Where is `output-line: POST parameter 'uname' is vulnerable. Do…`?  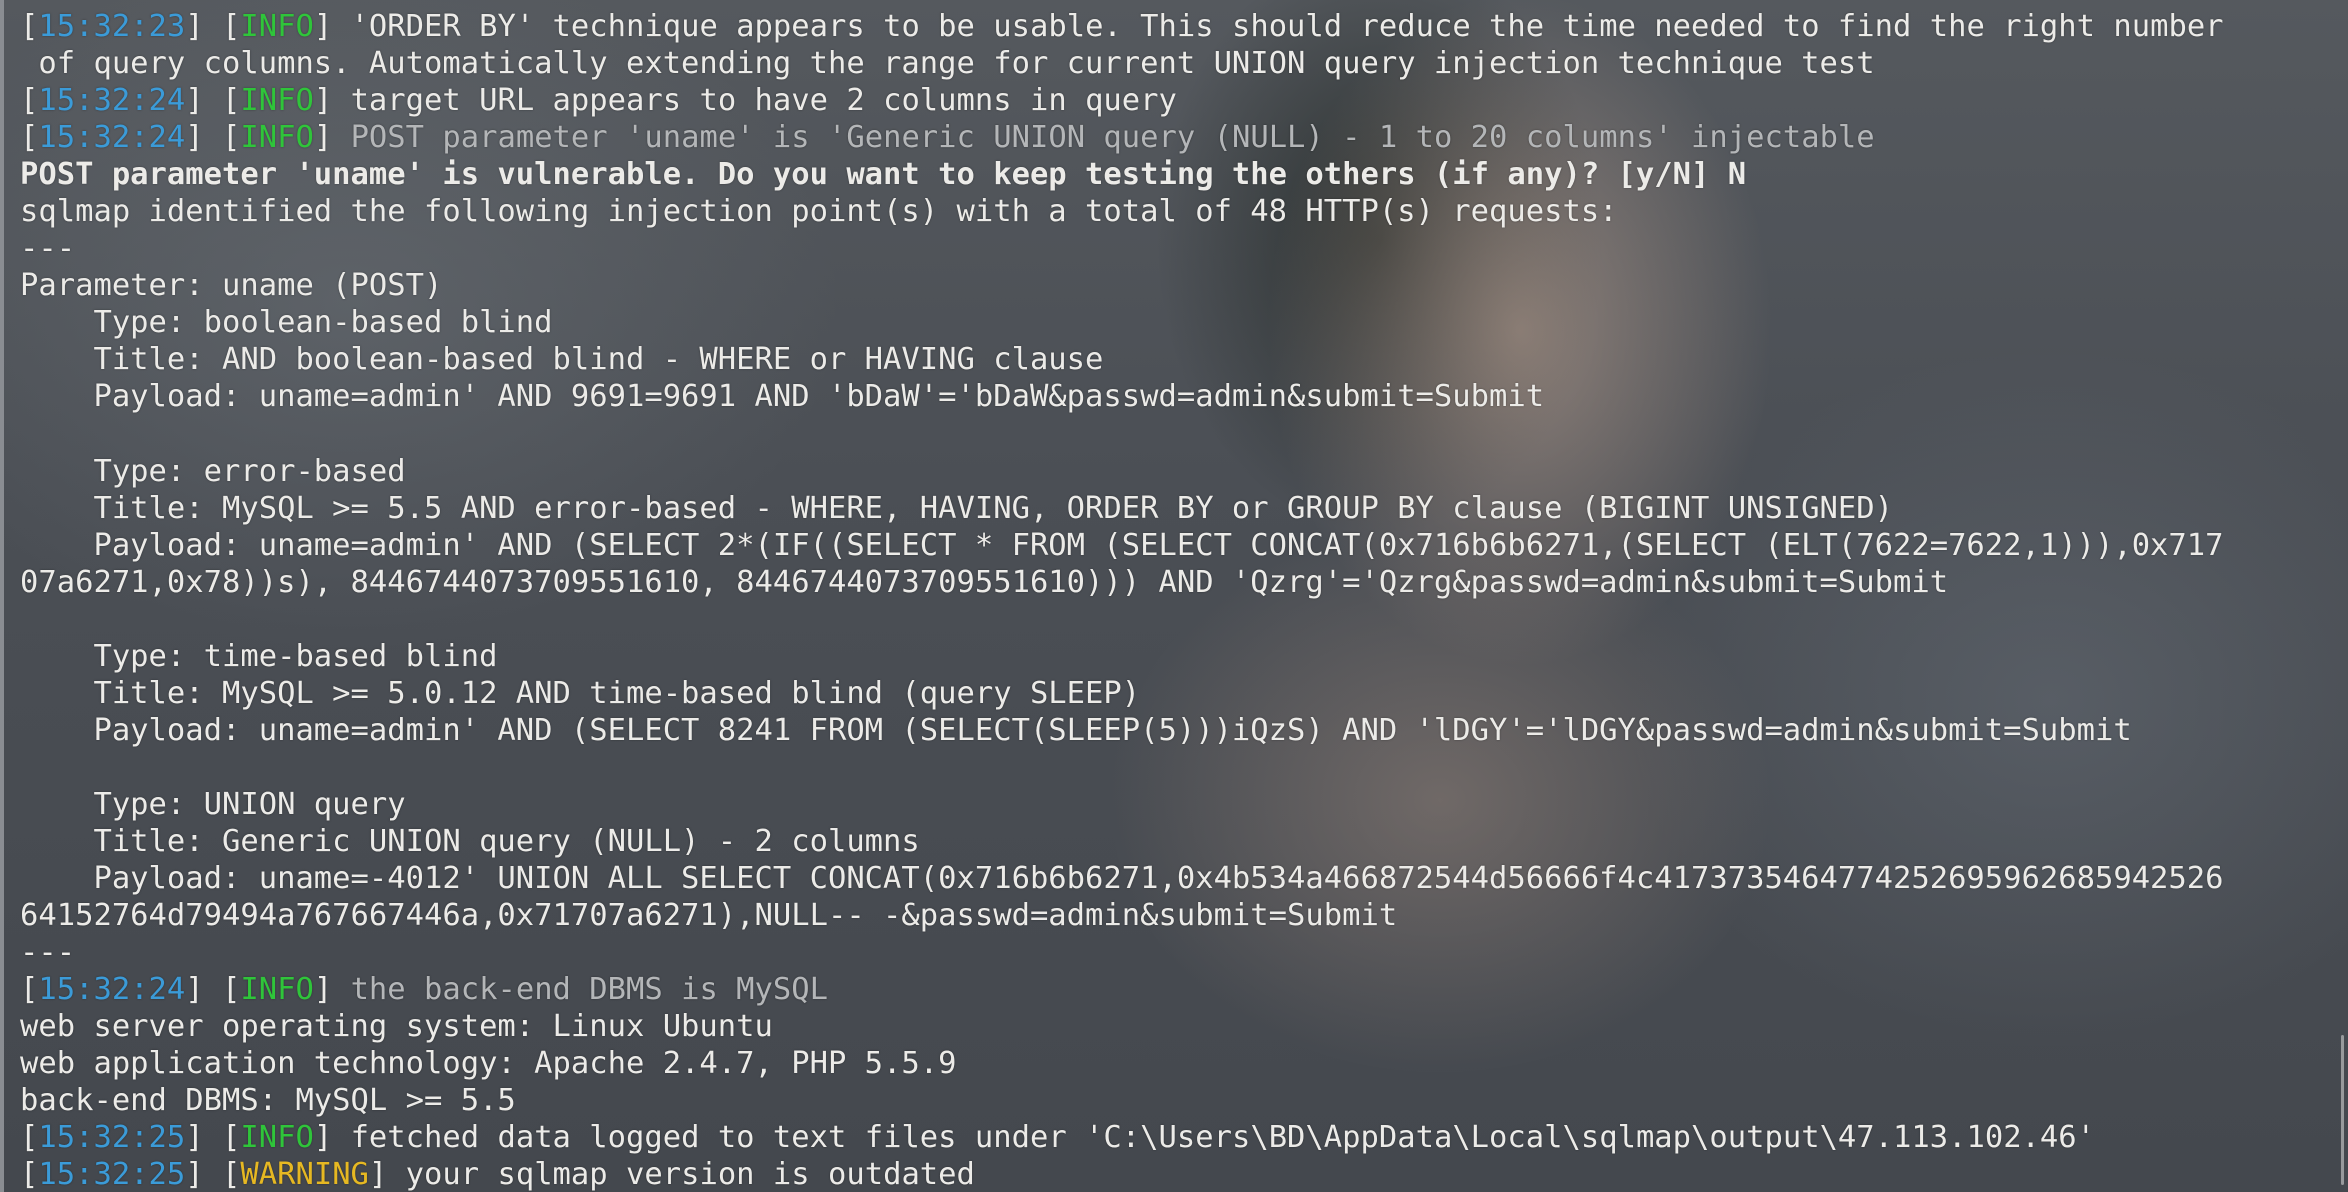 output-line: POST parameter 'uname' is vulnerable. Do… is located at coordinates (1180, 174).